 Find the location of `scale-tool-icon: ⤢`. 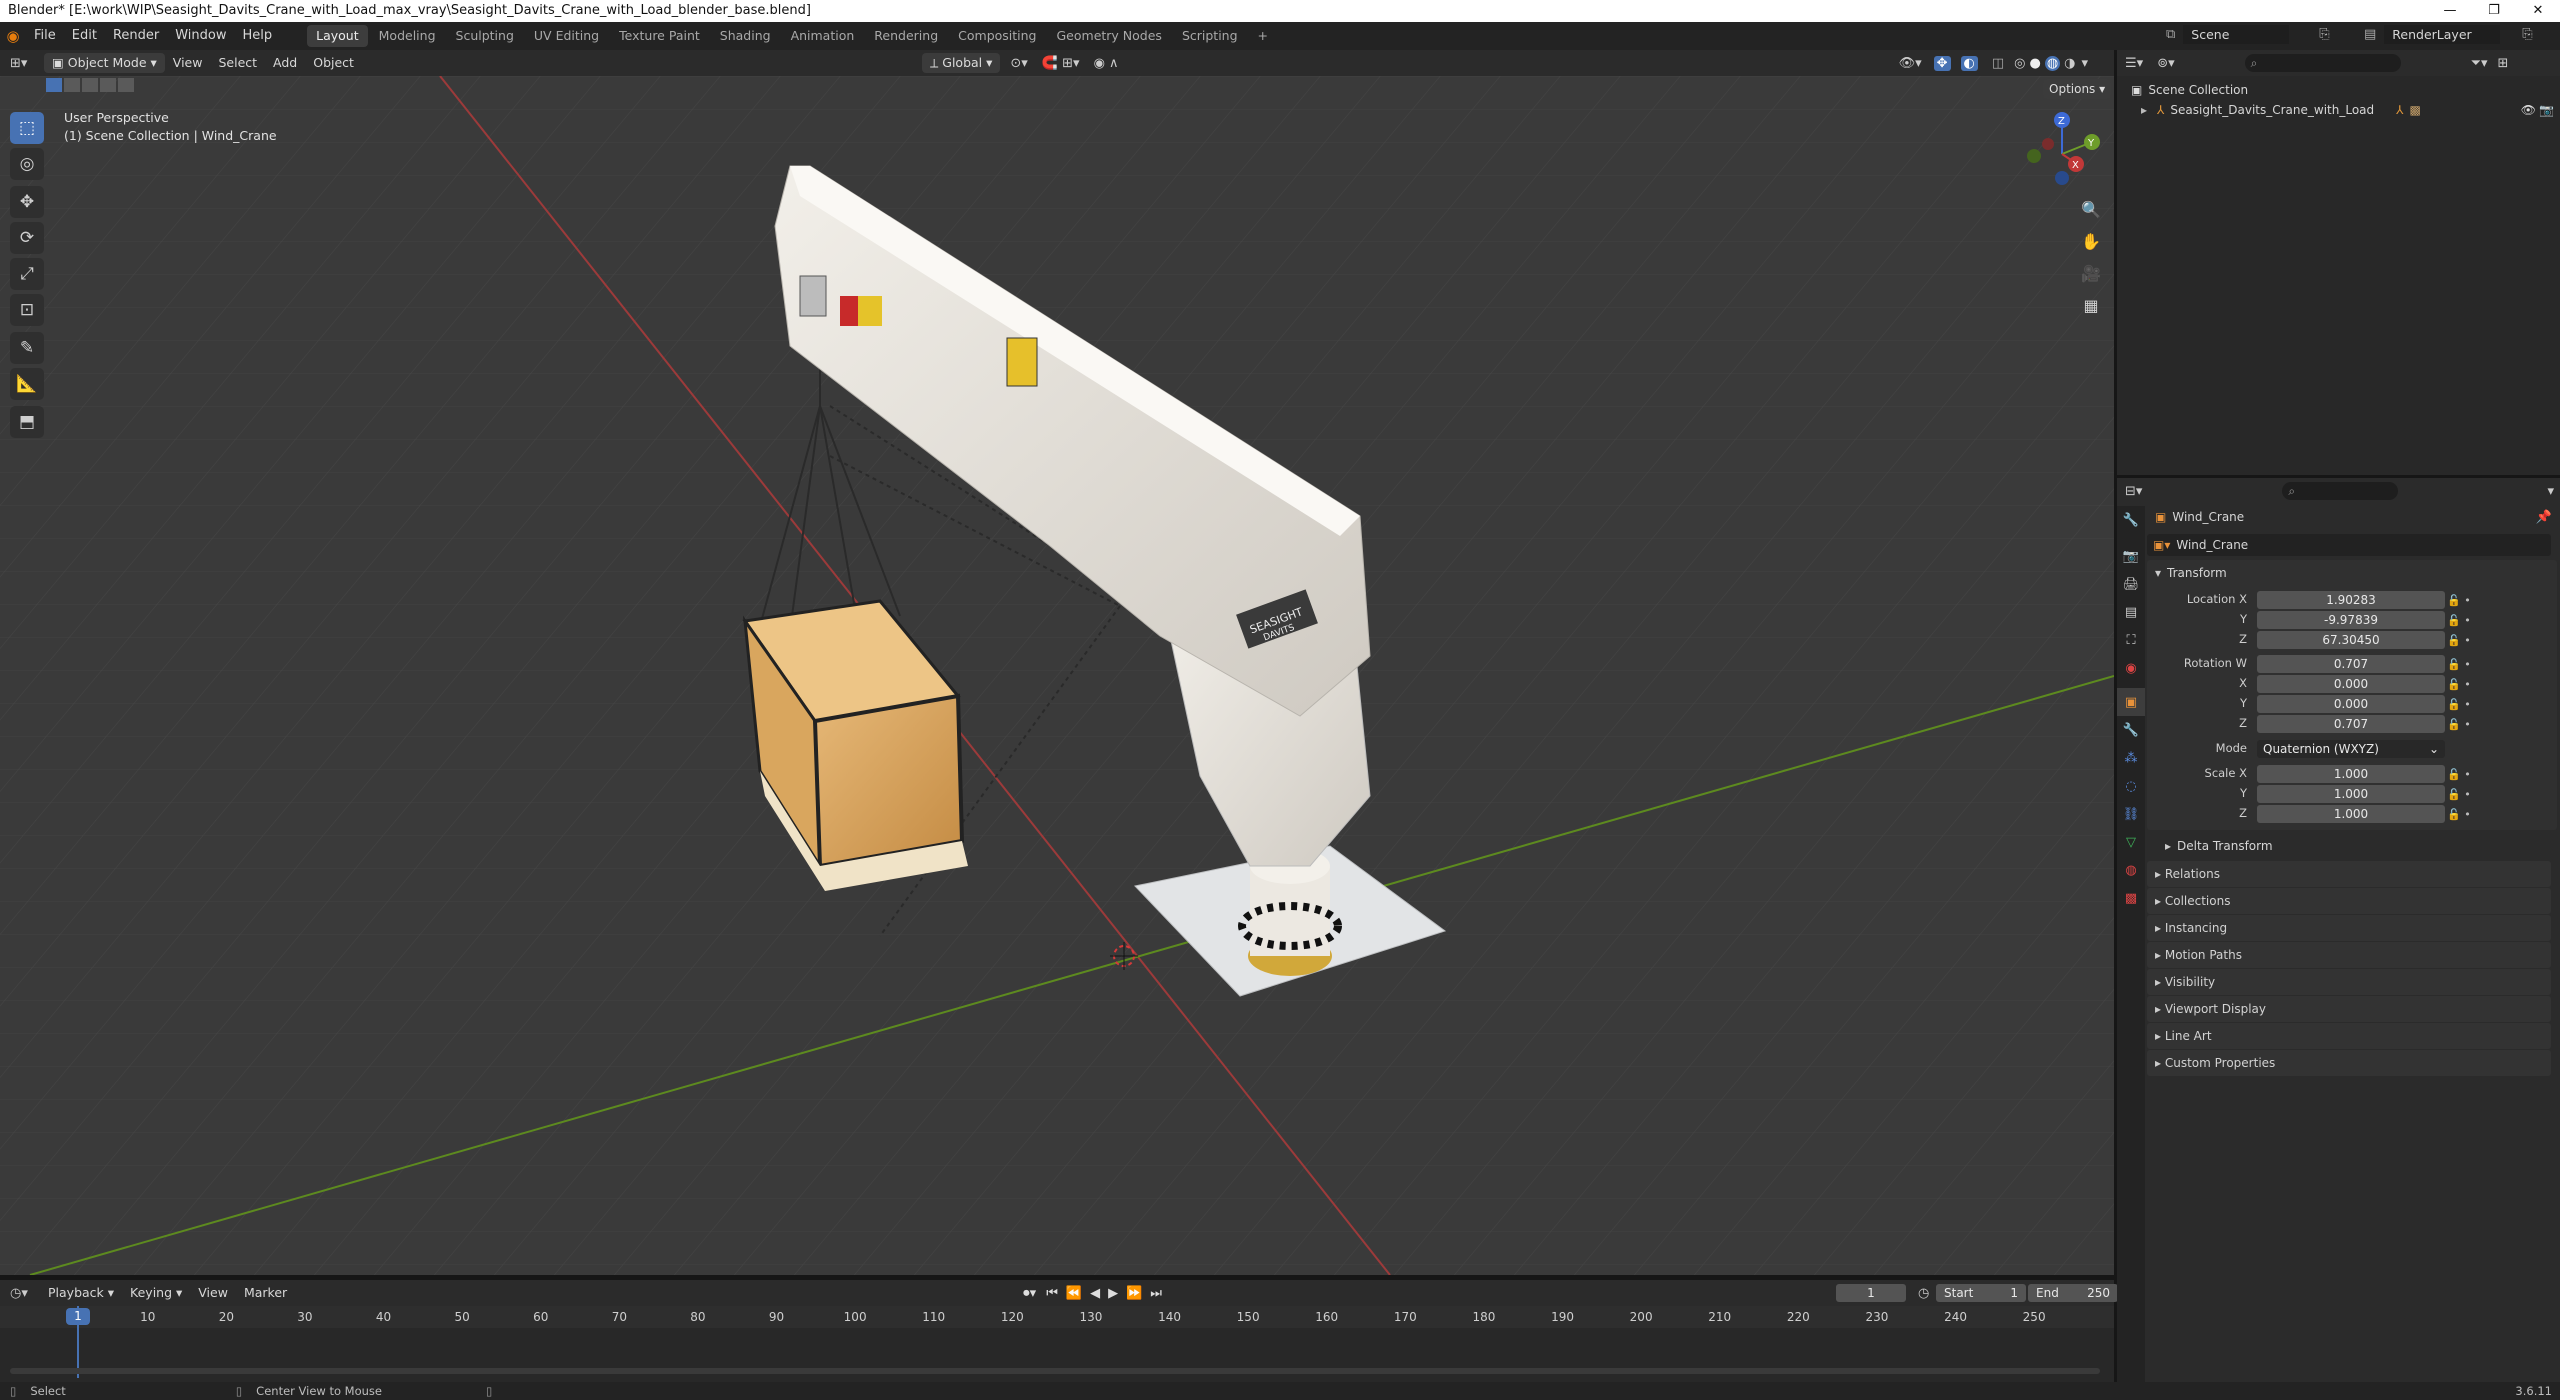

scale-tool-icon: ⤢ is located at coordinates (27, 274).